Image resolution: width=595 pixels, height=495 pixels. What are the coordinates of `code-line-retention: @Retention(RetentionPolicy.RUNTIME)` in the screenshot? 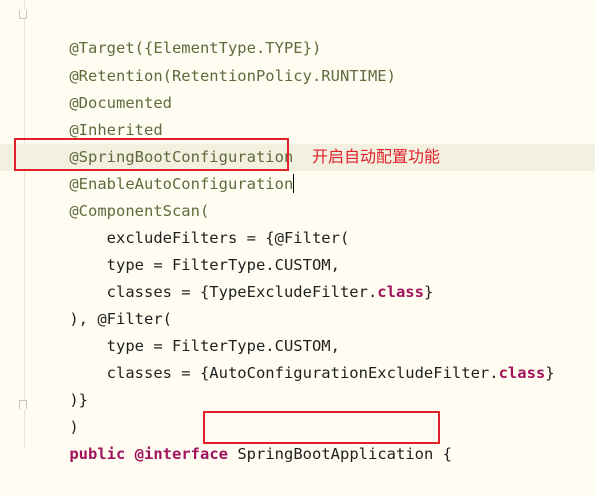 It's located at (214, 60).